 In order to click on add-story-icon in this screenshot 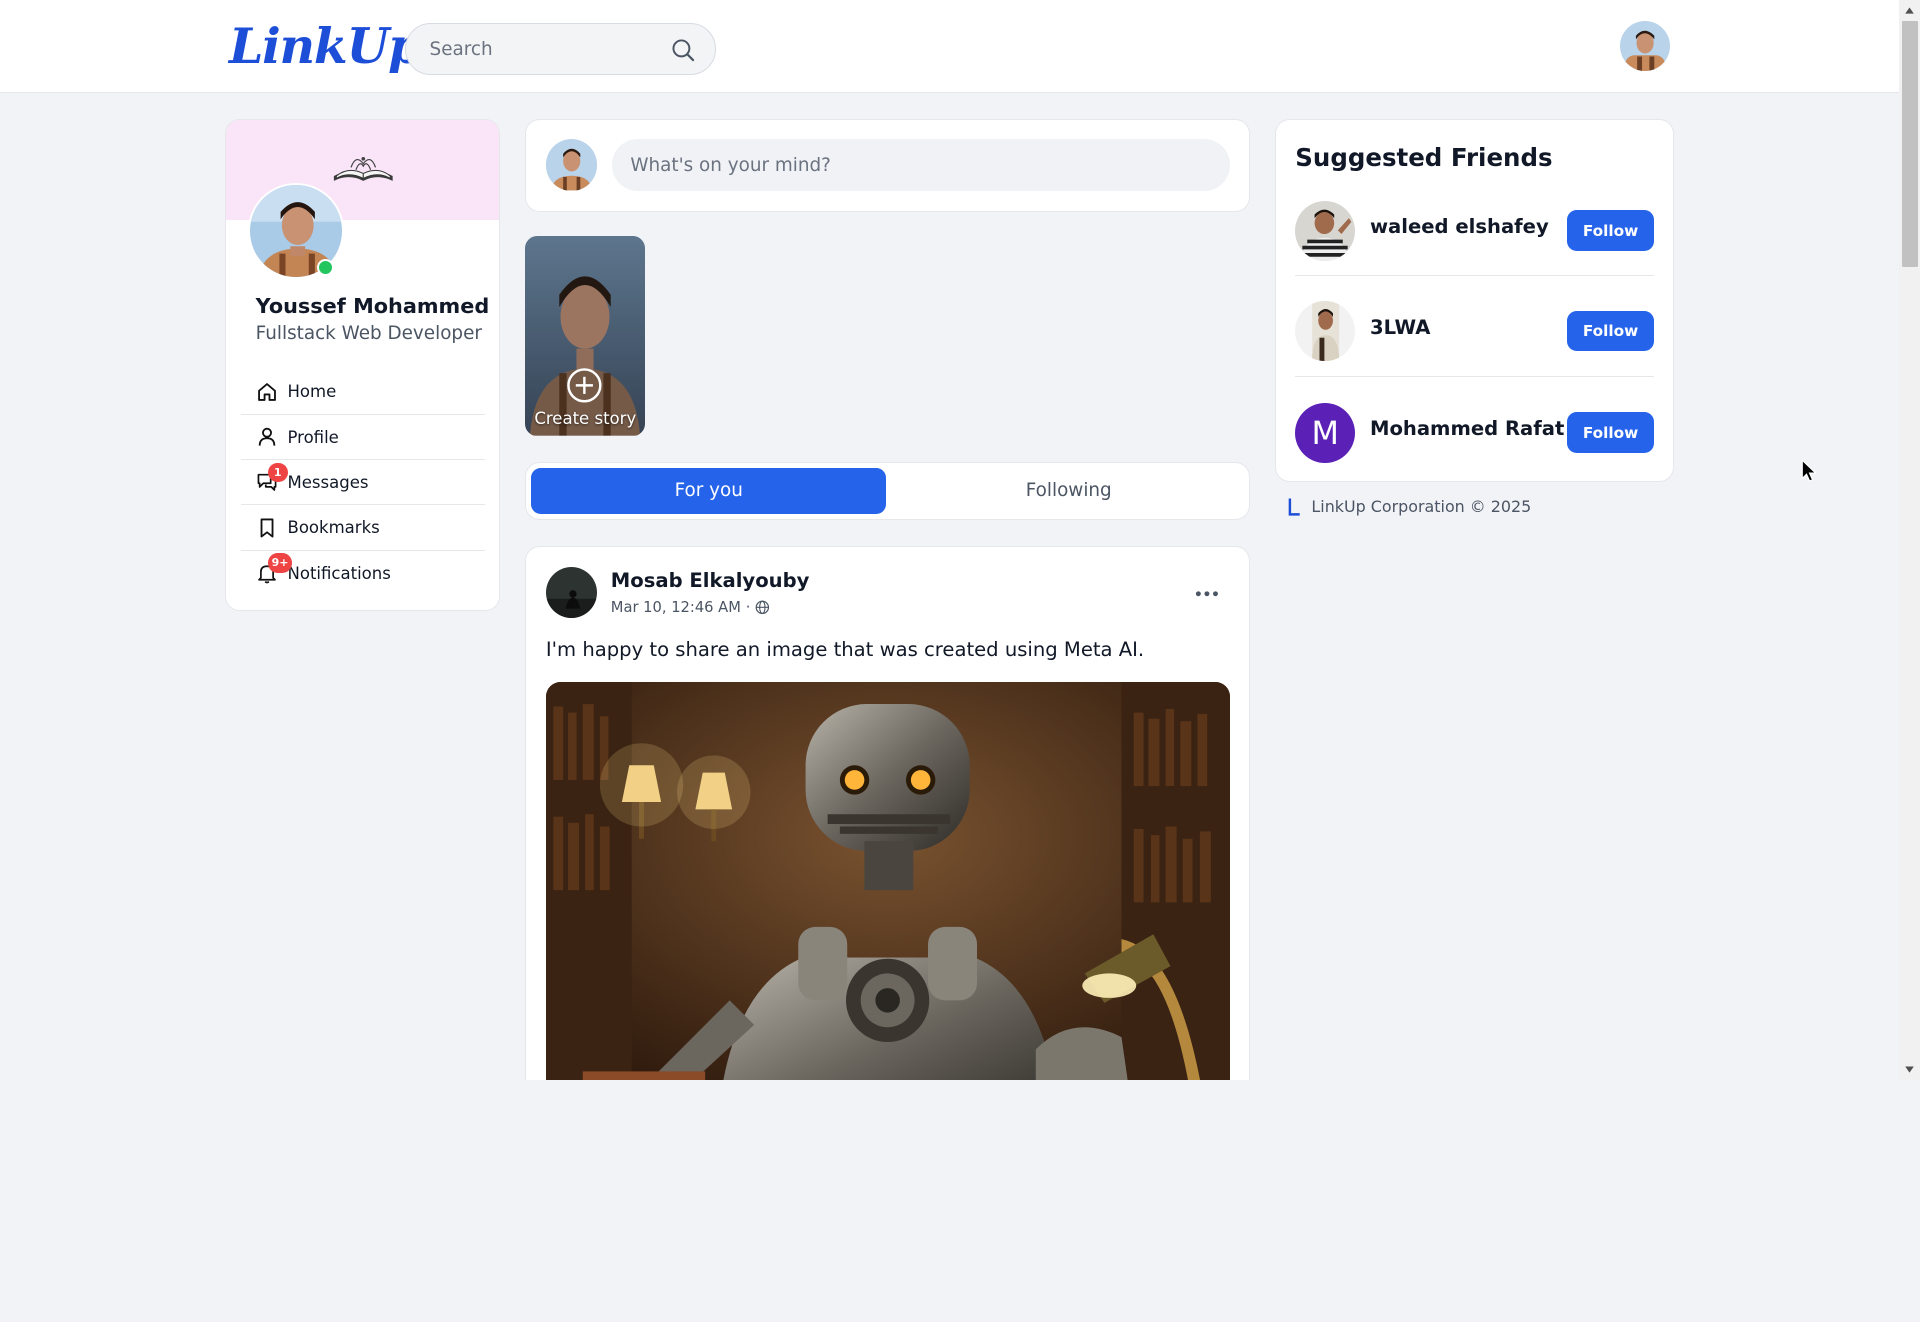, I will do `click(584, 385)`.